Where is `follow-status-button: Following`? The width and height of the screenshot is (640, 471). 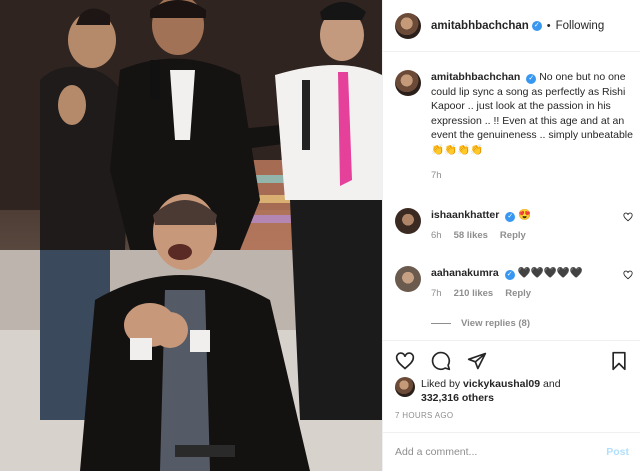 follow-status-button: Following is located at coordinates (580, 26).